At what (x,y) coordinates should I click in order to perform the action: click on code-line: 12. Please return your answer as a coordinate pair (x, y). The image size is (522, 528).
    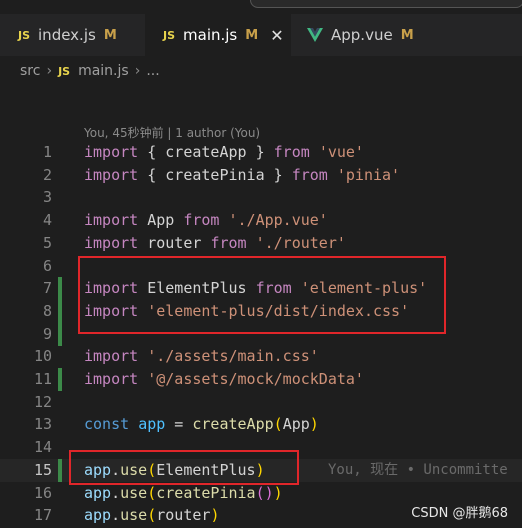
    Looking at the image, I should click on (261, 402).